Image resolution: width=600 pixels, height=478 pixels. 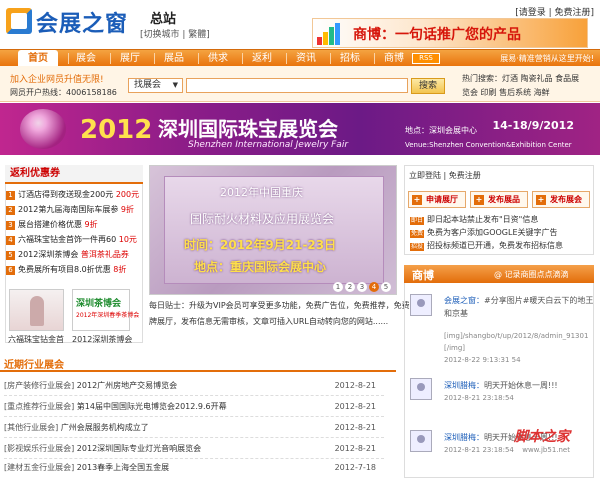 I want to click on daily-tip: 每日贴士：升级为VIP会员可享受更多功能，免费广告位，免费推荐，免费晶, so click(x=283, y=305).